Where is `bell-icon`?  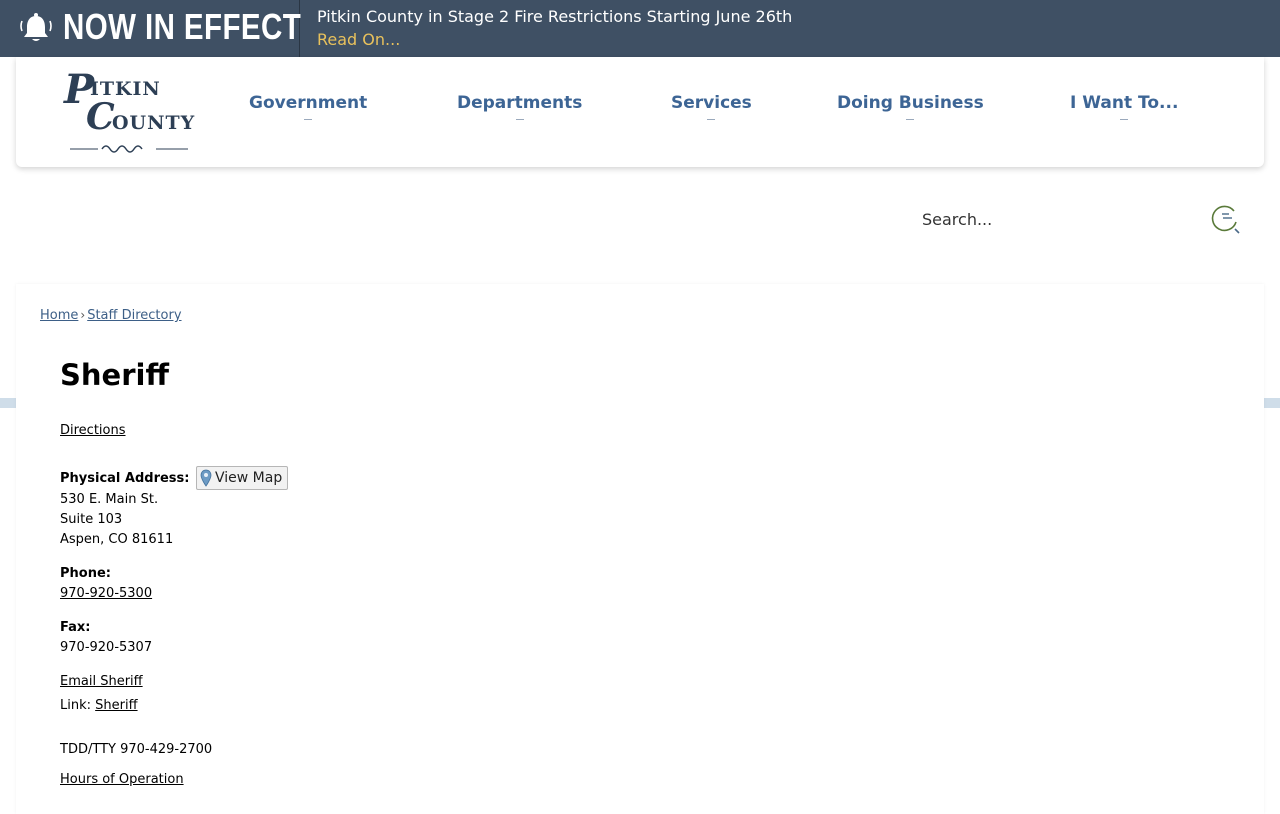 bell-icon is located at coordinates (36, 27).